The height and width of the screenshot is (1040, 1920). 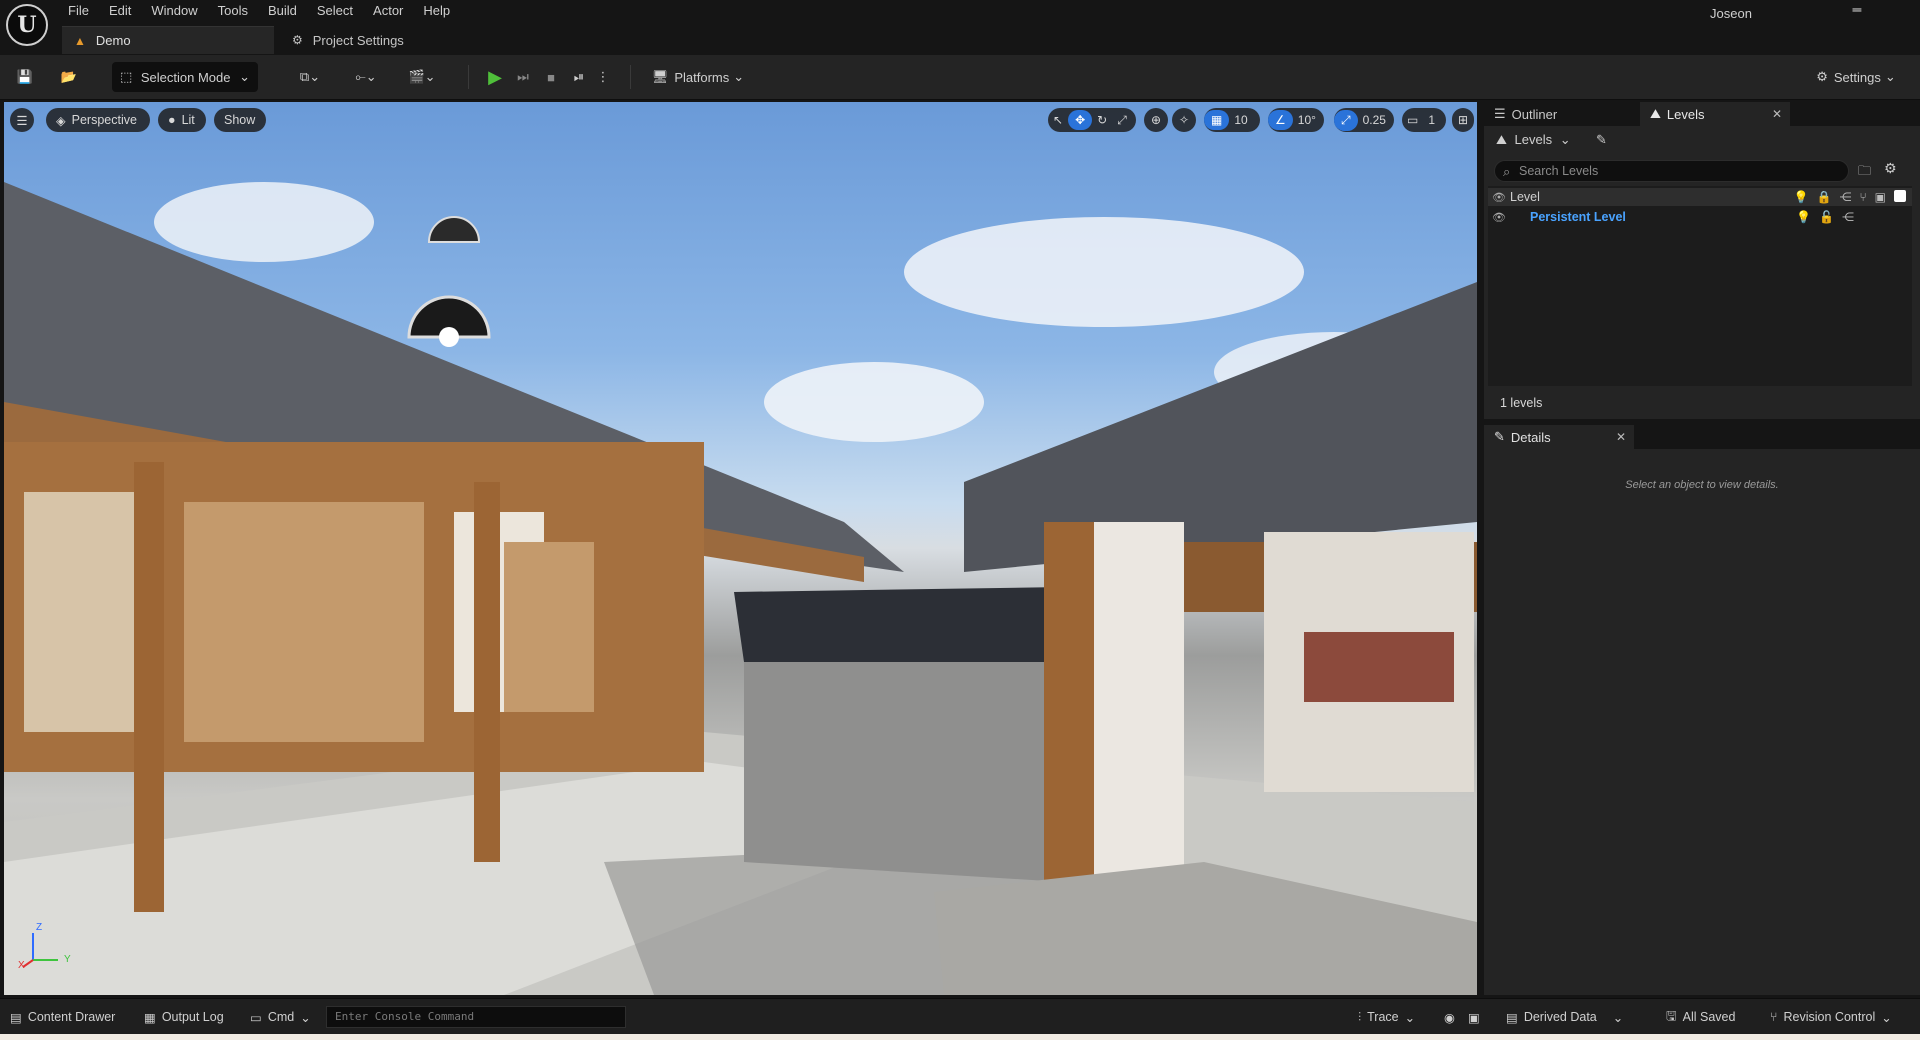 I want to click on platforms-dropdown: 🖥 Platforms ⌄, so click(x=698, y=77).